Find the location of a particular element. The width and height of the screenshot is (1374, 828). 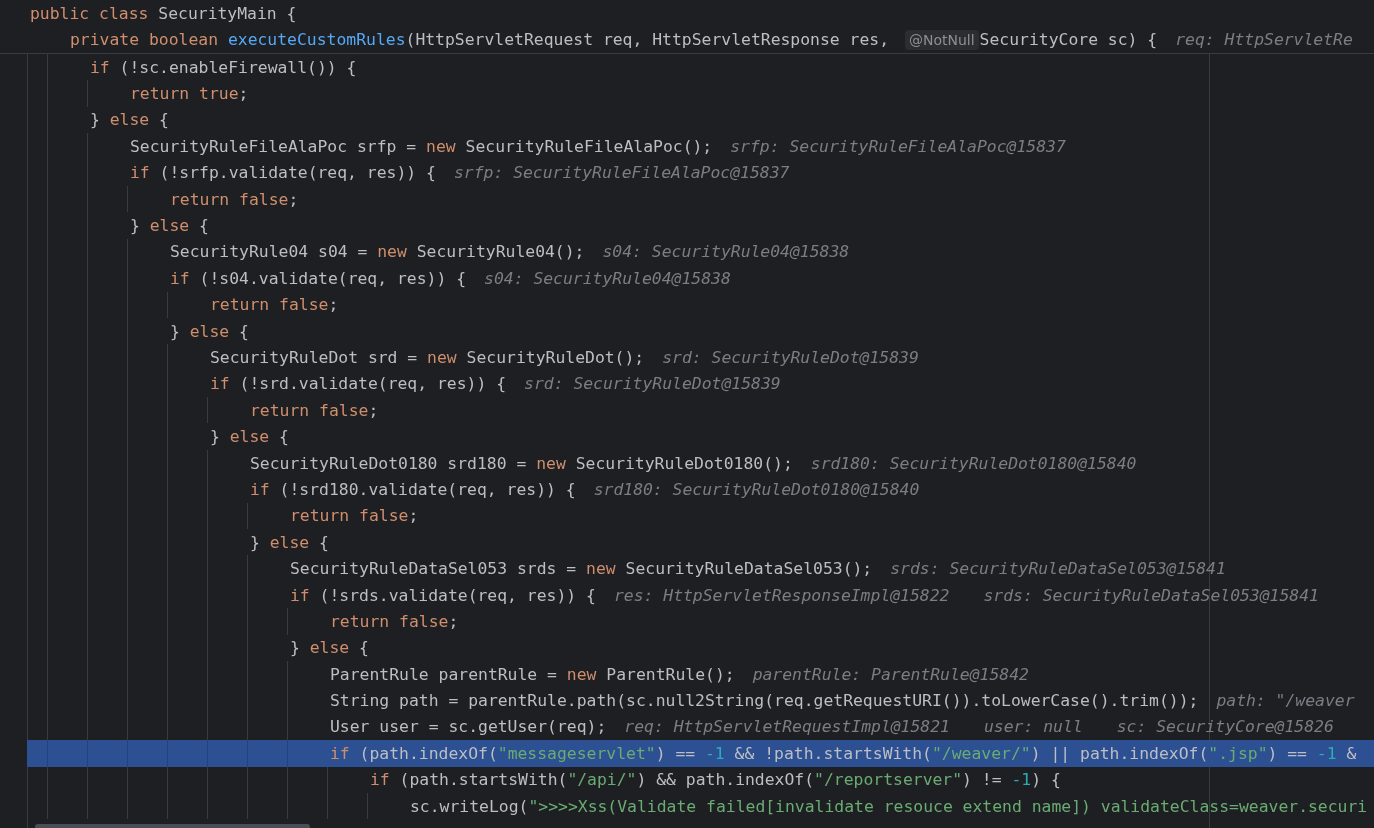

code-text: SecurityRuleFileAlaPoc srfp = new SecurityRuleFileAlaPoc(); is located at coordinates (421, 146).